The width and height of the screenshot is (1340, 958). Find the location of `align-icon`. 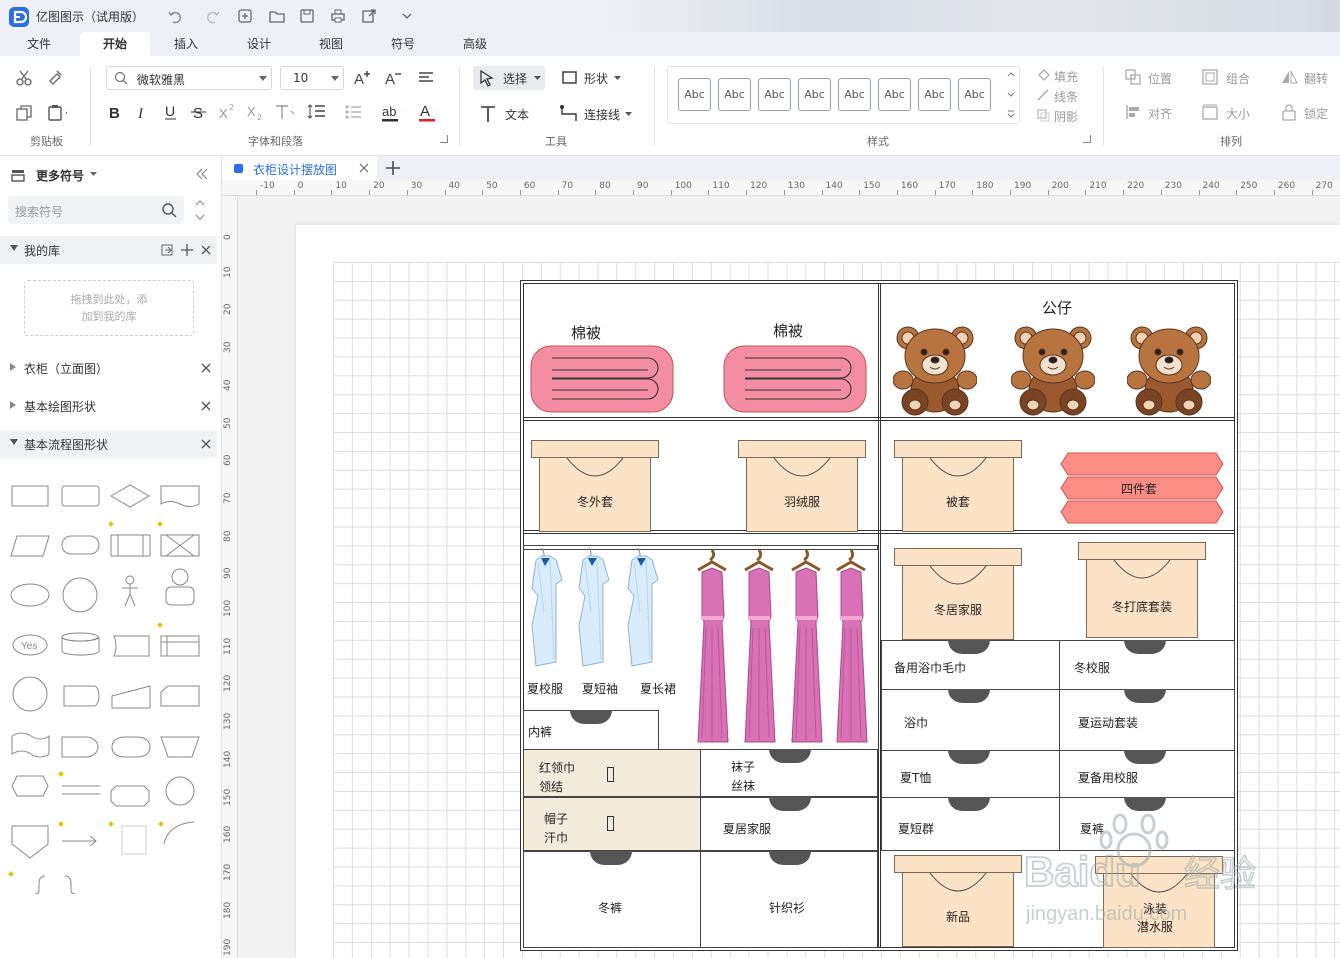

align-icon is located at coordinates (1133, 112).